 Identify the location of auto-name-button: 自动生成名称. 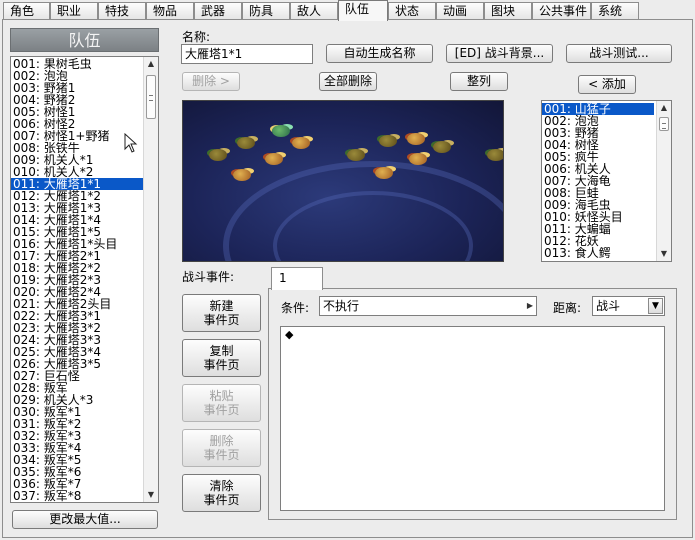
(379, 53).